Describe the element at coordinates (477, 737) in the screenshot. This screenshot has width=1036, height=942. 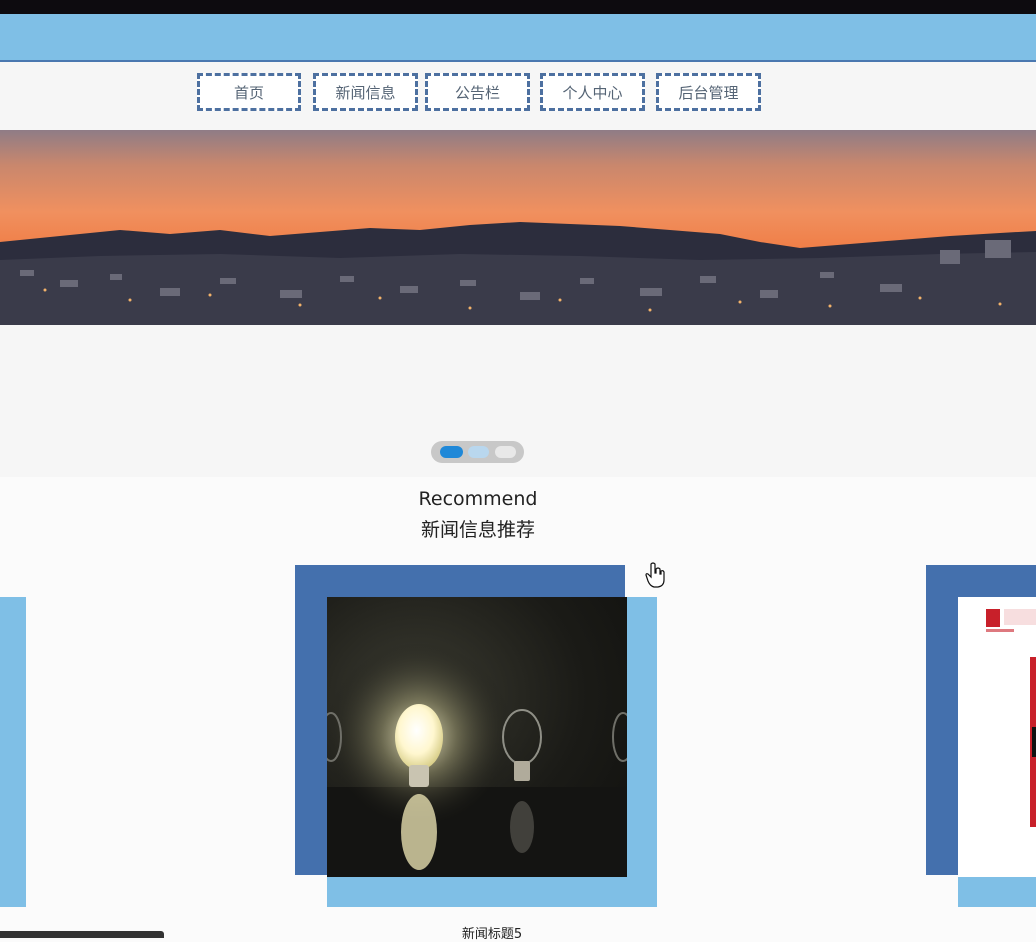
I see `news-card-image-lightbulbs` at that location.